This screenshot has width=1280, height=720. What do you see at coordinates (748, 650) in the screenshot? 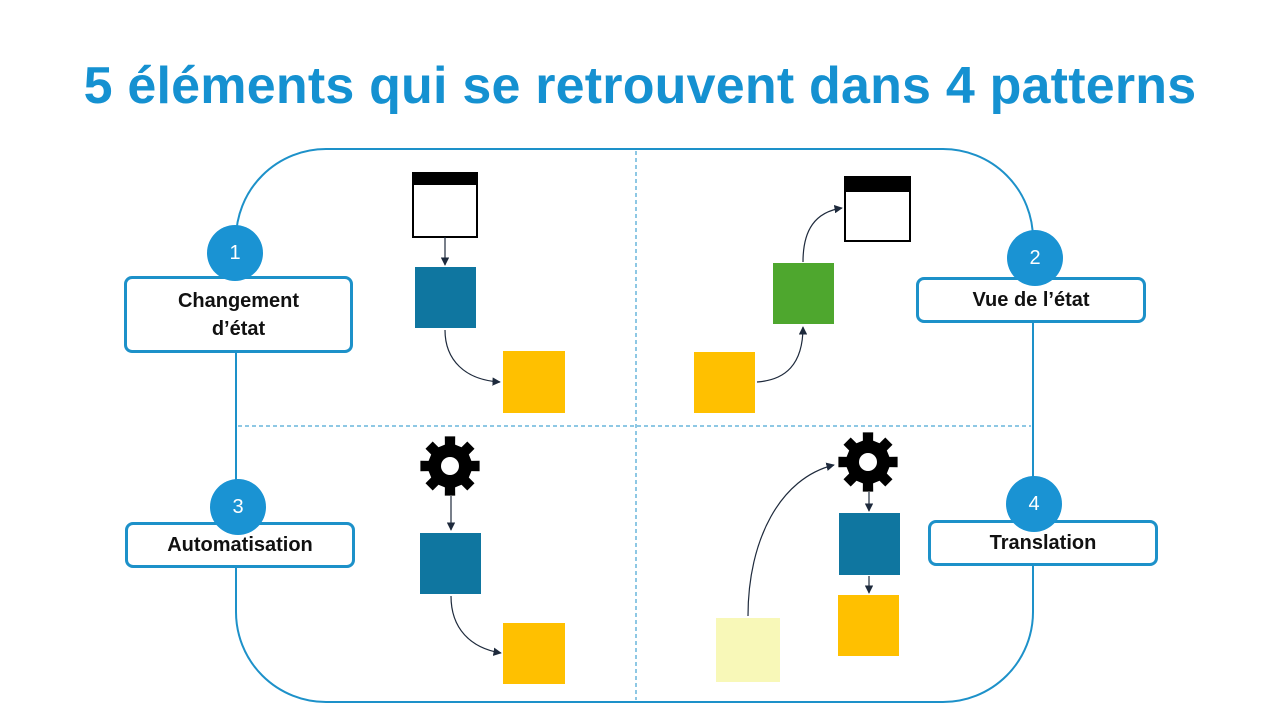
I see `external-event-sticky` at bounding box center [748, 650].